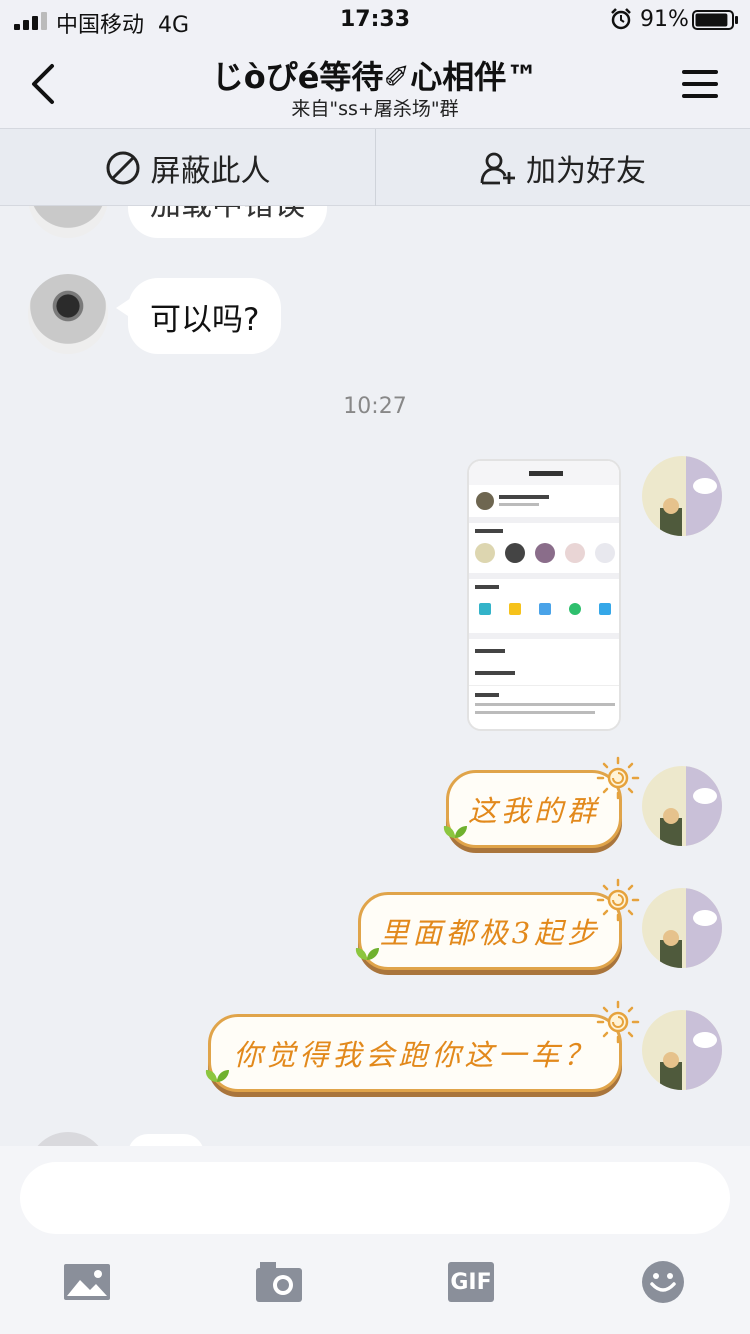 This screenshot has width=750, height=1334. What do you see at coordinates (375, 1240) in the screenshot?
I see `input-area: GIF` at bounding box center [375, 1240].